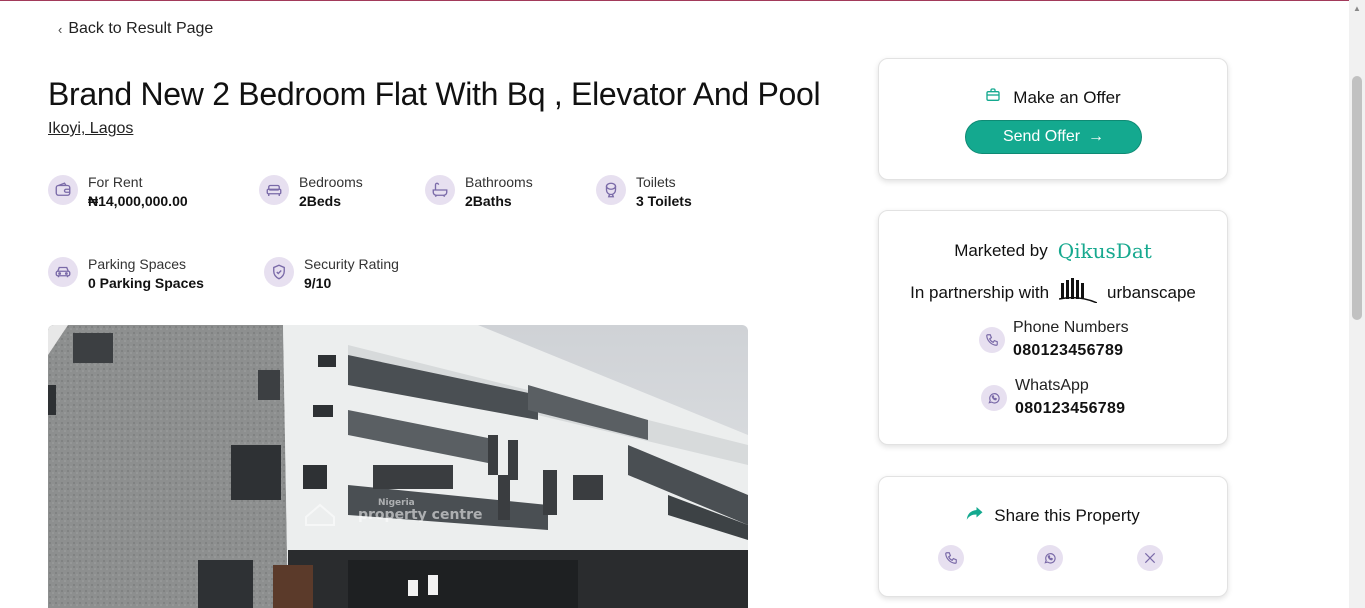 The height and width of the screenshot is (608, 1365). What do you see at coordinates (146, 283) in the screenshot?
I see `feature-value: 0 Parking Spaces` at bounding box center [146, 283].